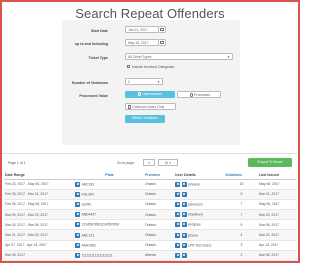 This screenshot has height=263, width=320. Describe the element at coordinates (149, 162) in the screenshot. I see `goto-page-input: 1` at that location.